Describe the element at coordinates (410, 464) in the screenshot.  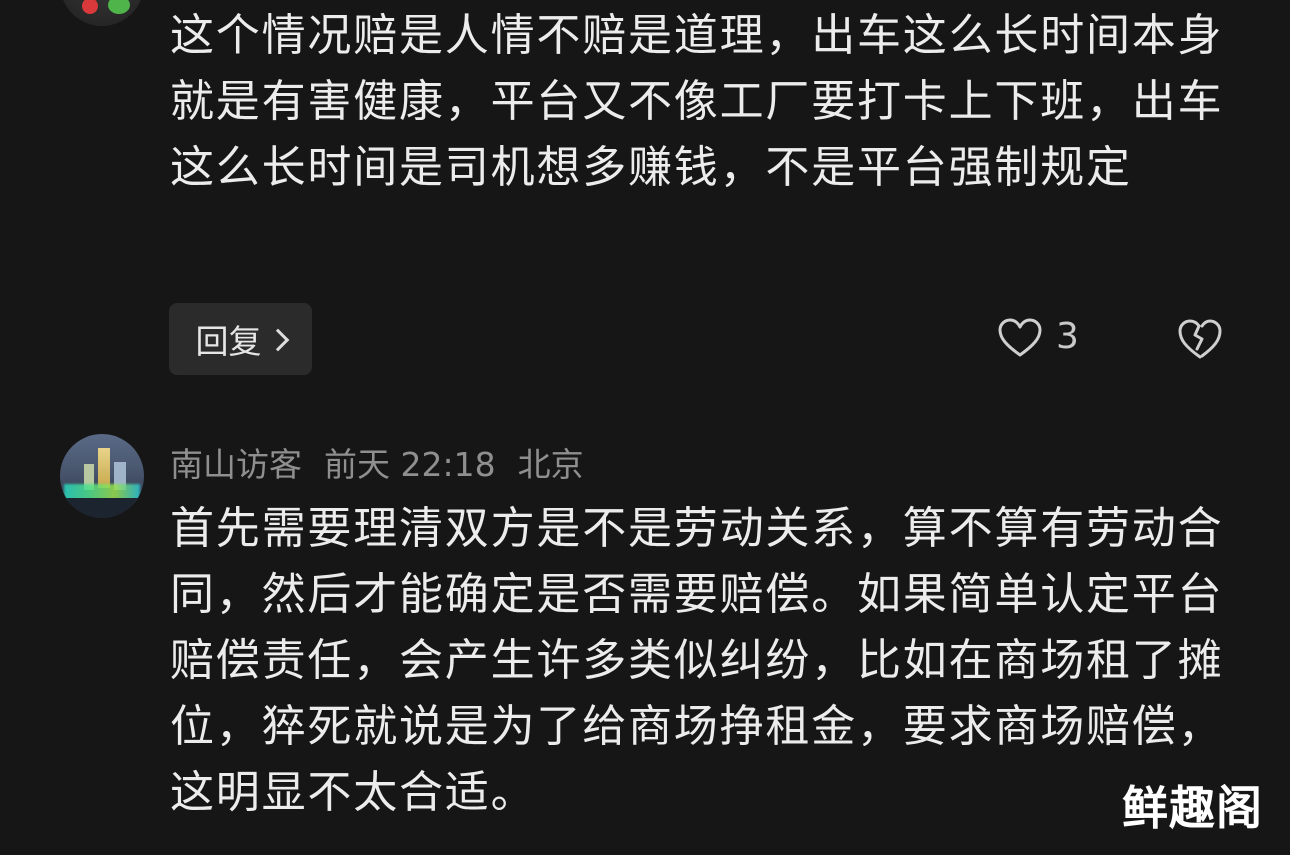
I see `timestamp: 前天 22:18` at that location.